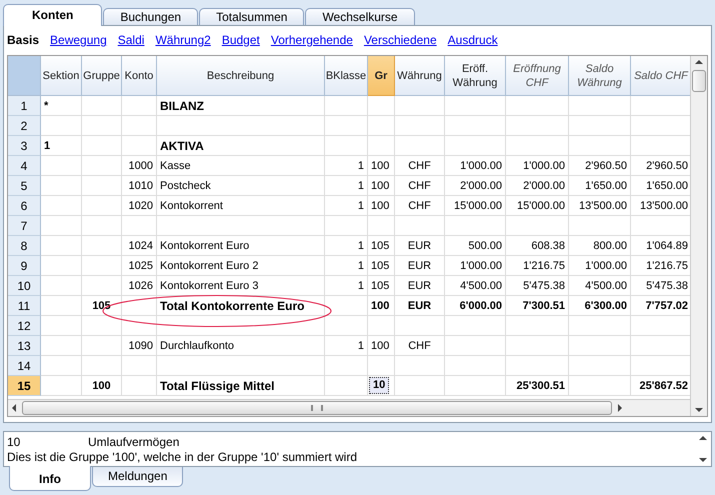 The height and width of the screenshot is (495, 715). What do you see at coordinates (475, 166) in the screenshot?
I see `table-cell: 1'000.00` at bounding box center [475, 166].